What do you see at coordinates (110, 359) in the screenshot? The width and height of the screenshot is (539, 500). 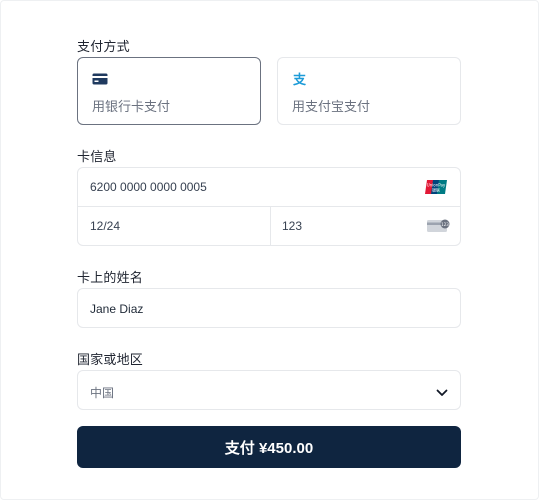 I see `country-label: 国家或地区` at bounding box center [110, 359].